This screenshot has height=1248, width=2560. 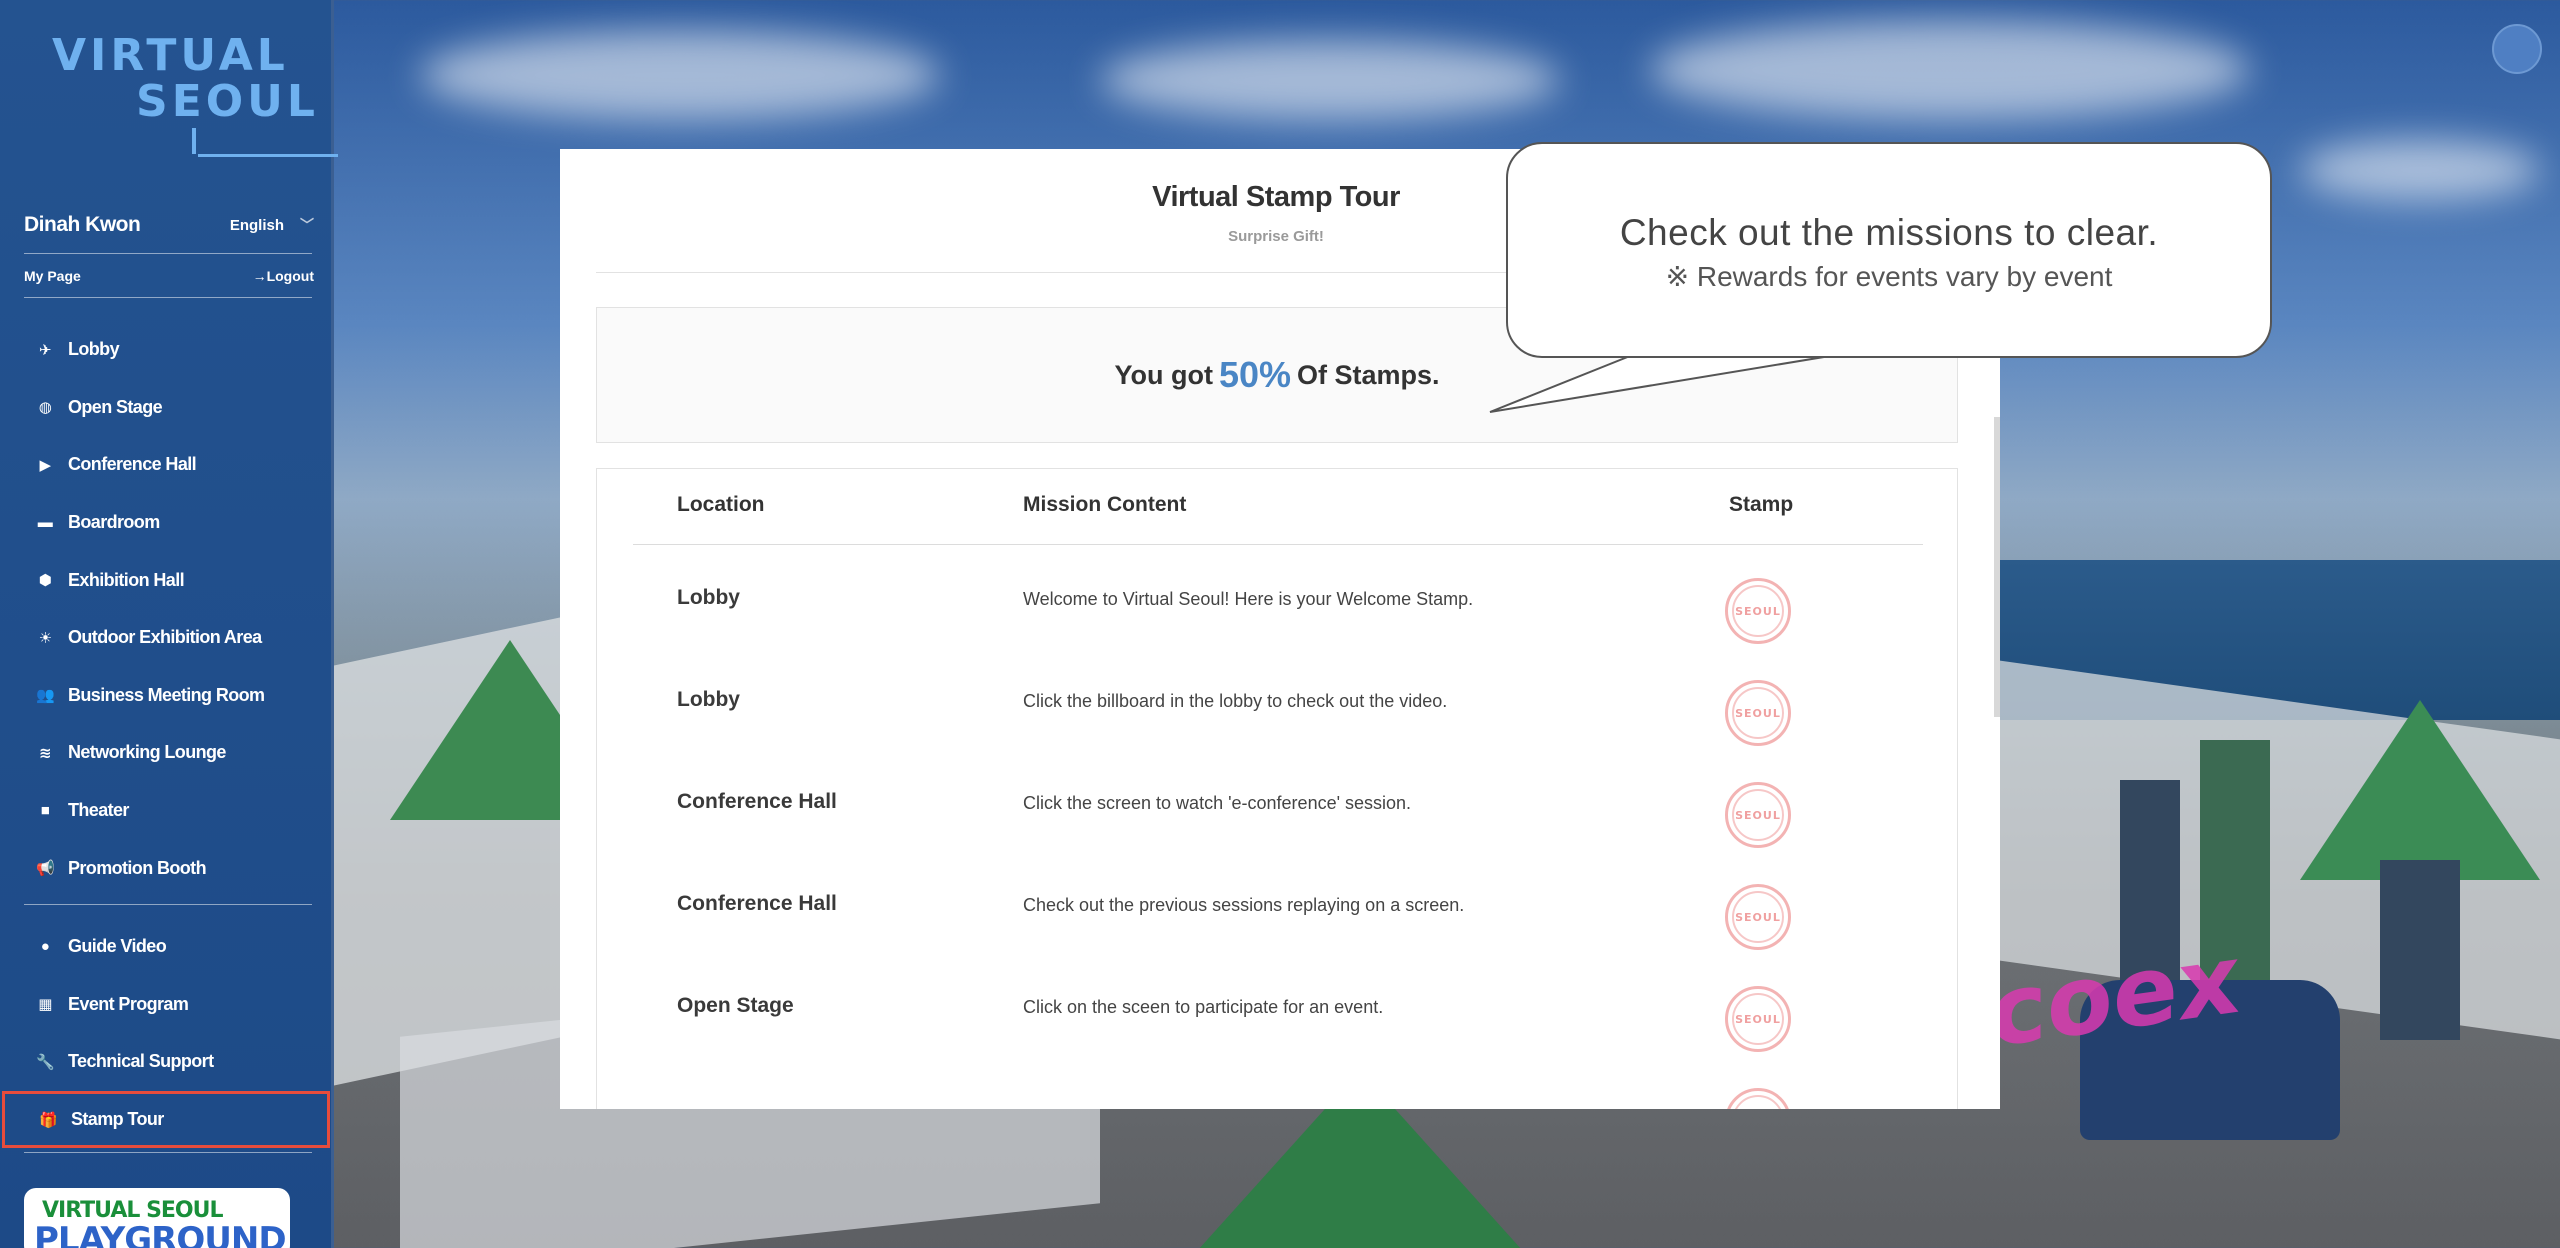 What do you see at coordinates (45, 869) in the screenshot?
I see `megaphone-icon: 📢` at bounding box center [45, 869].